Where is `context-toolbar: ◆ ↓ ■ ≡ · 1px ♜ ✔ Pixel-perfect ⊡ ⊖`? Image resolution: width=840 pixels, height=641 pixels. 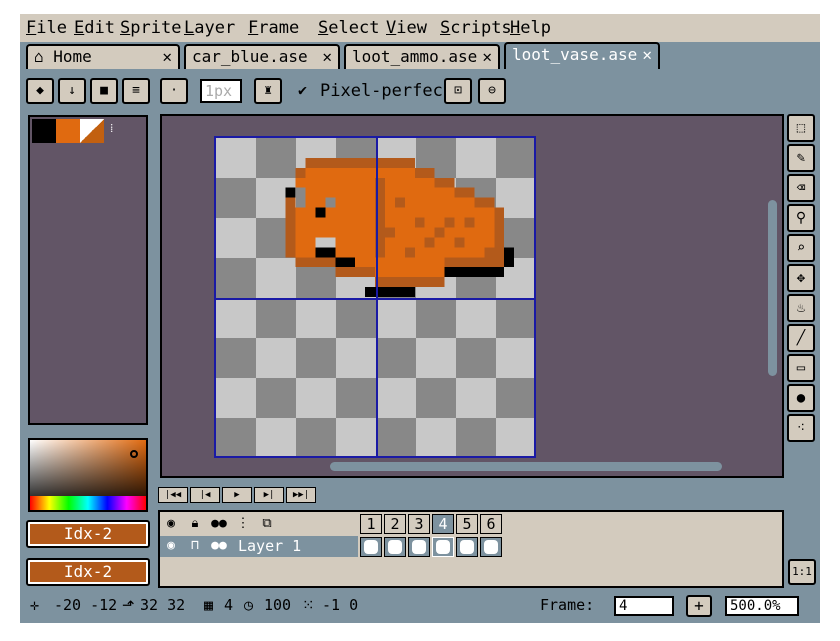 context-toolbar: ◆ ↓ ■ ≡ · 1px ♜ ✔ Pixel-perfect ⊡ ⊖ is located at coordinates (420, 91).